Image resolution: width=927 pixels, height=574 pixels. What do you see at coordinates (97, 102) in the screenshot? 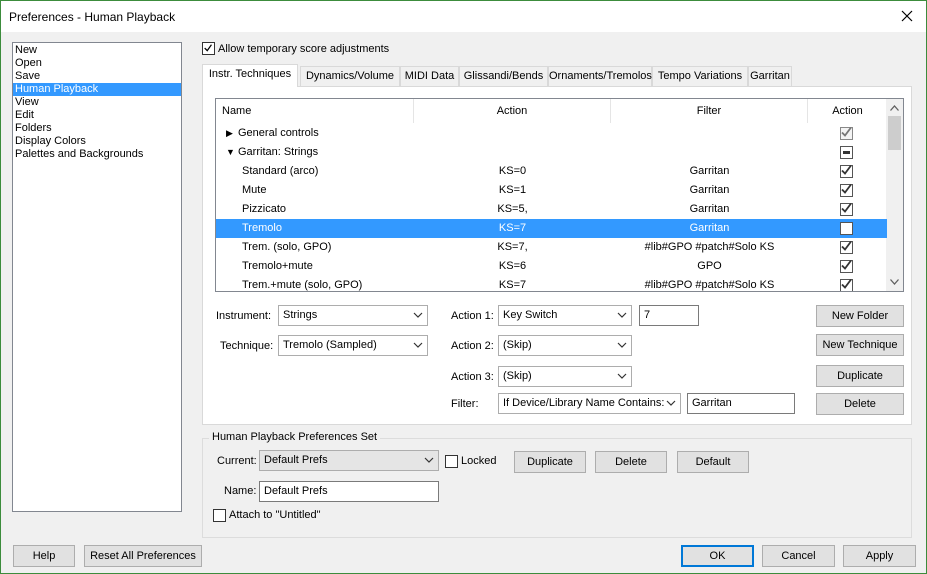
I see `category-item: View` at bounding box center [97, 102].